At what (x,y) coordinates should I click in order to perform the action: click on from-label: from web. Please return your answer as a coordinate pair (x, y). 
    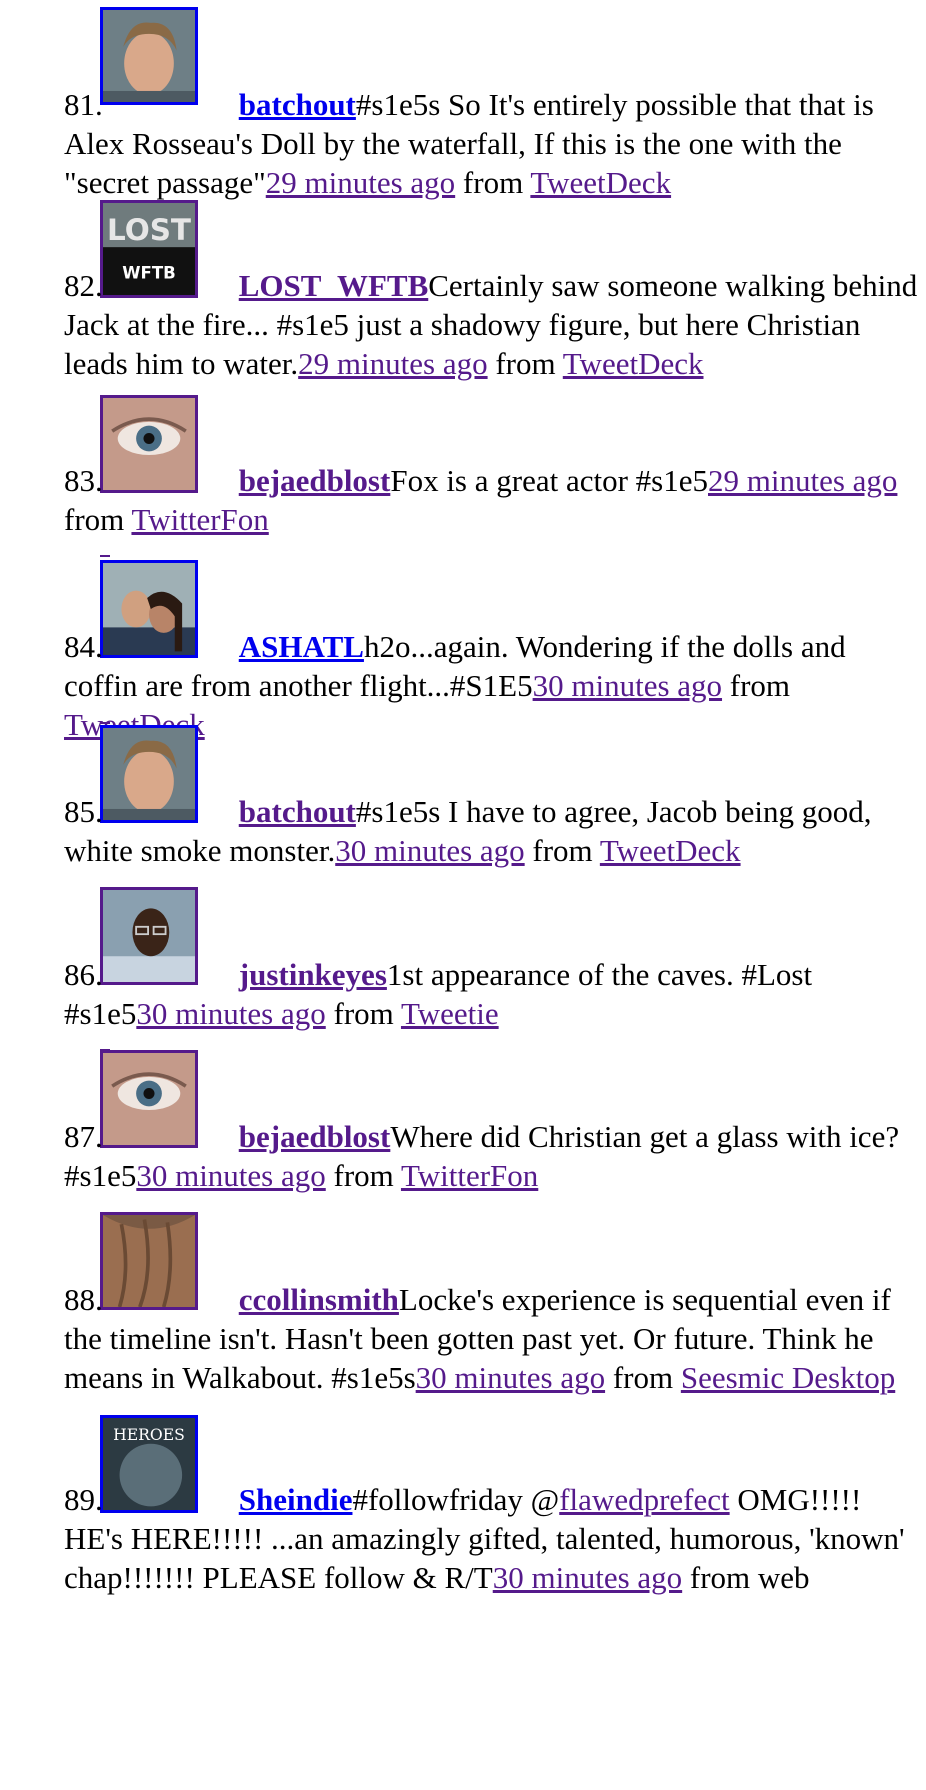
    Looking at the image, I should click on (746, 1577).